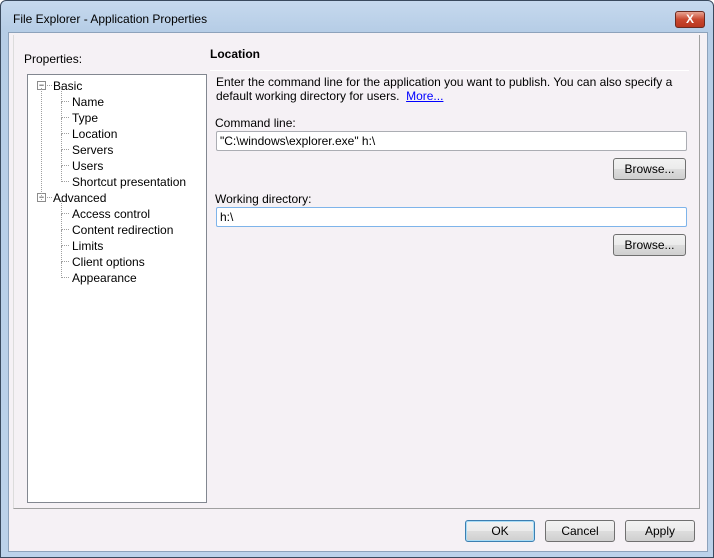 This screenshot has width=714, height=558. I want to click on tree-item-access-control: Access control, so click(111, 214).